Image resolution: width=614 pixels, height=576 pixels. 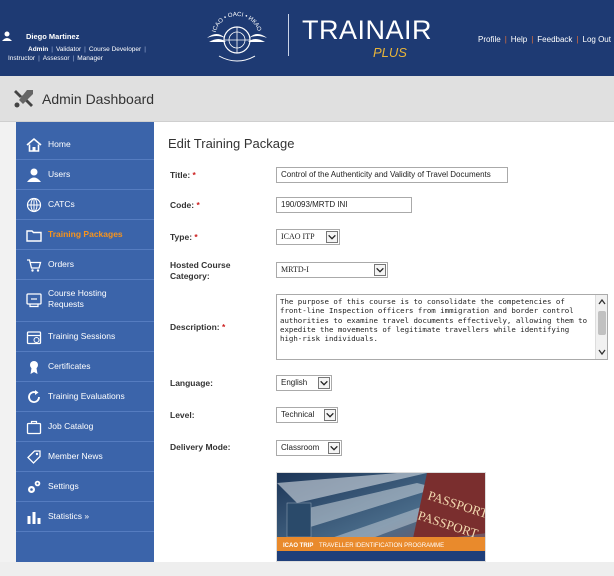 I want to click on sidebar-item-users: Users, so click(x=85, y=175).